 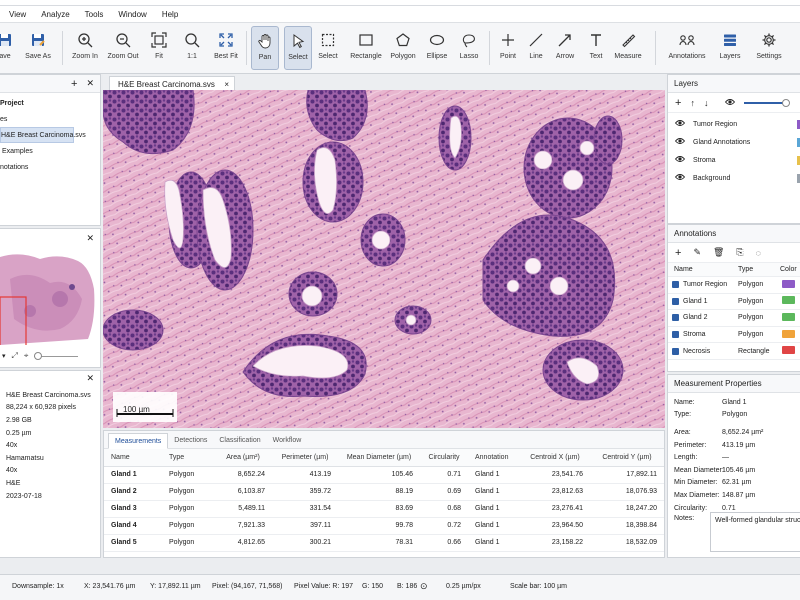 What do you see at coordinates (192, 48) in the screenshot?
I see `actual-size-button: 1:1` at bounding box center [192, 48].